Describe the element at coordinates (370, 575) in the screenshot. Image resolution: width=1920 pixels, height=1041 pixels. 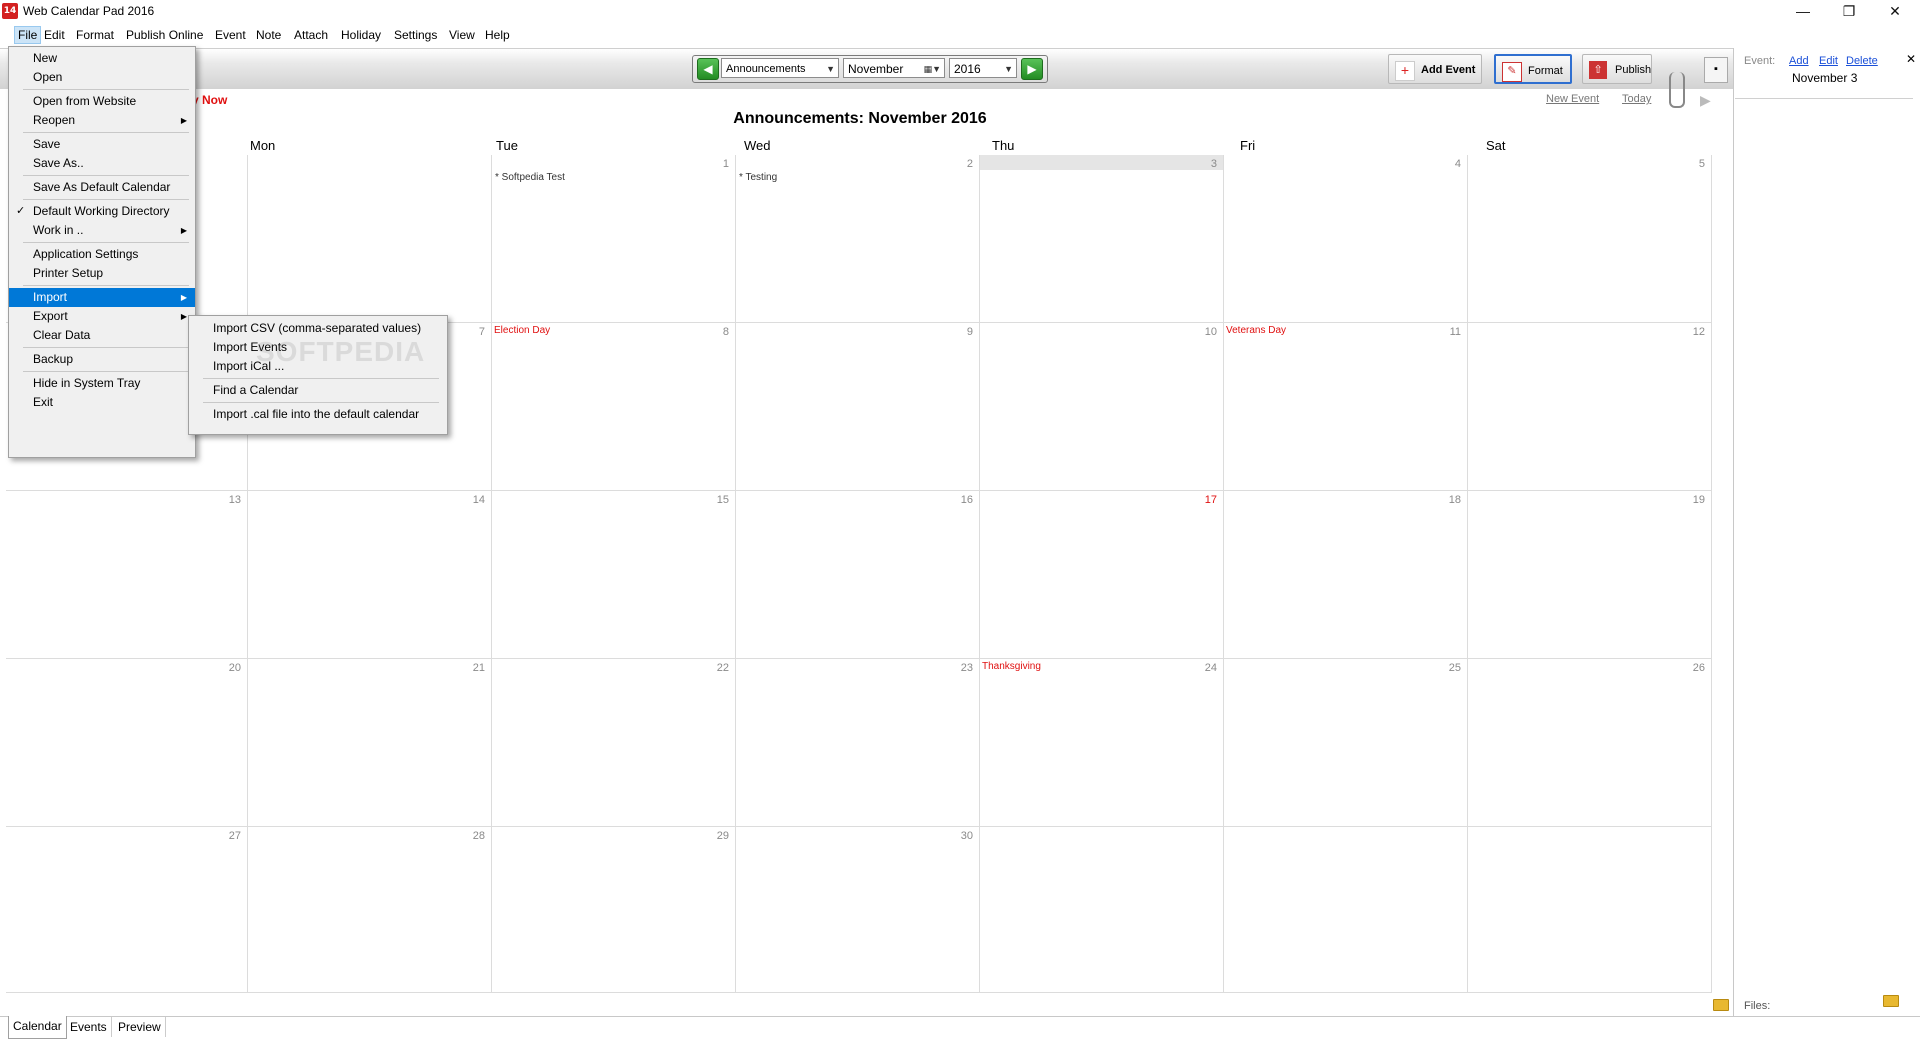
I see `day-cell: 14` at that location.